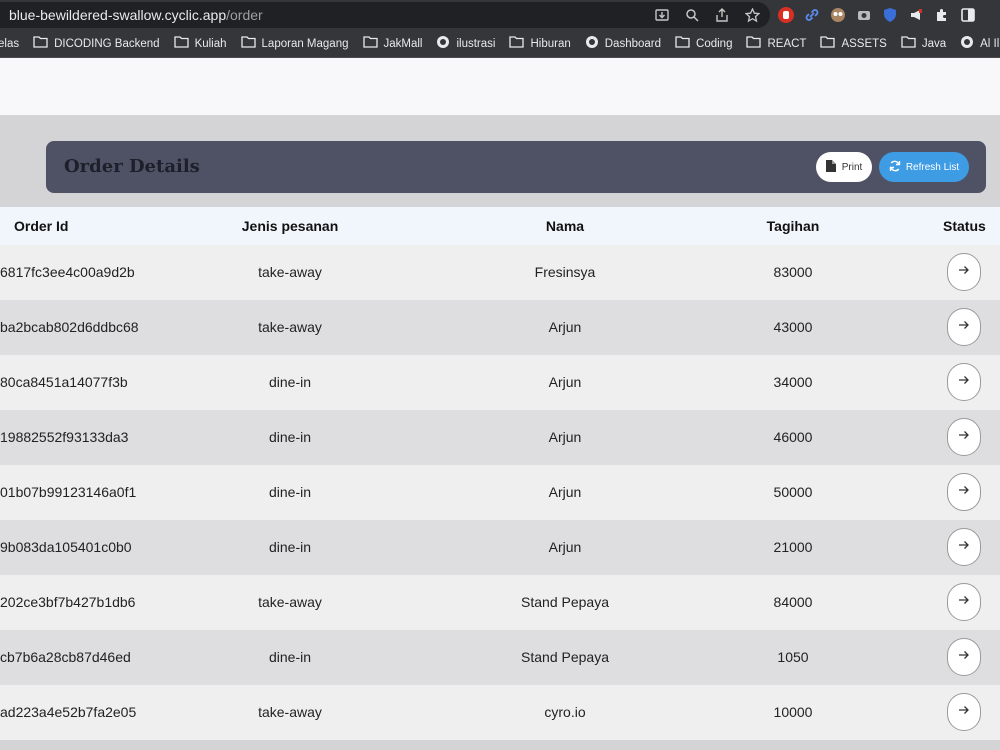 The width and height of the screenshot is (1000, 750). I want to click on bookmark-label: Laporan Magang, so click(305, 43).